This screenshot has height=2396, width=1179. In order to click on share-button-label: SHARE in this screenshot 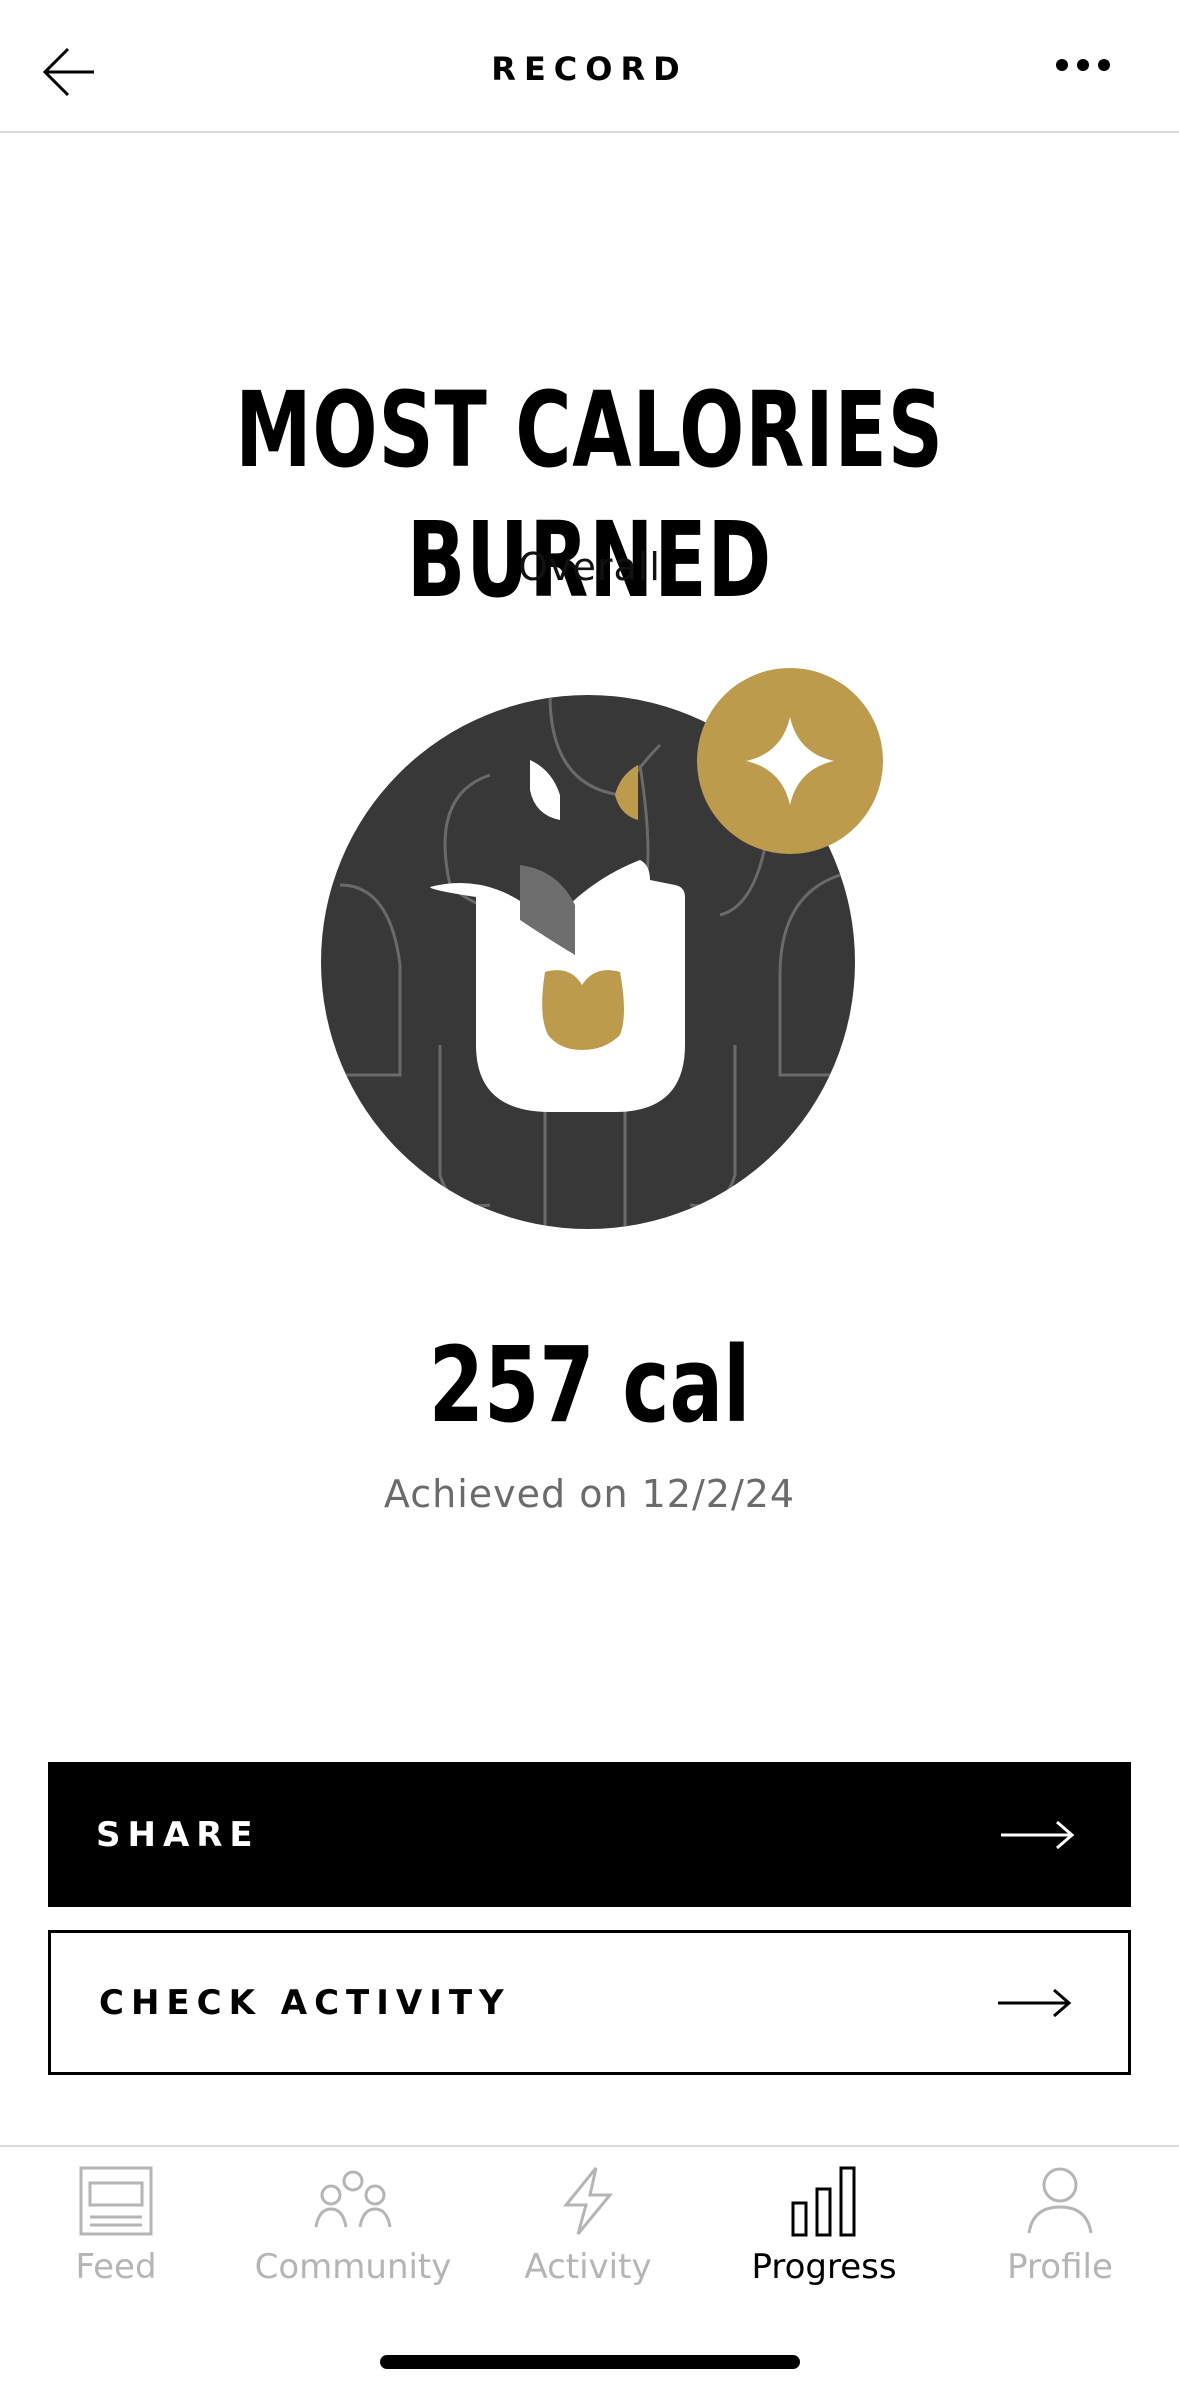, I will do `click(178, 1834)`.